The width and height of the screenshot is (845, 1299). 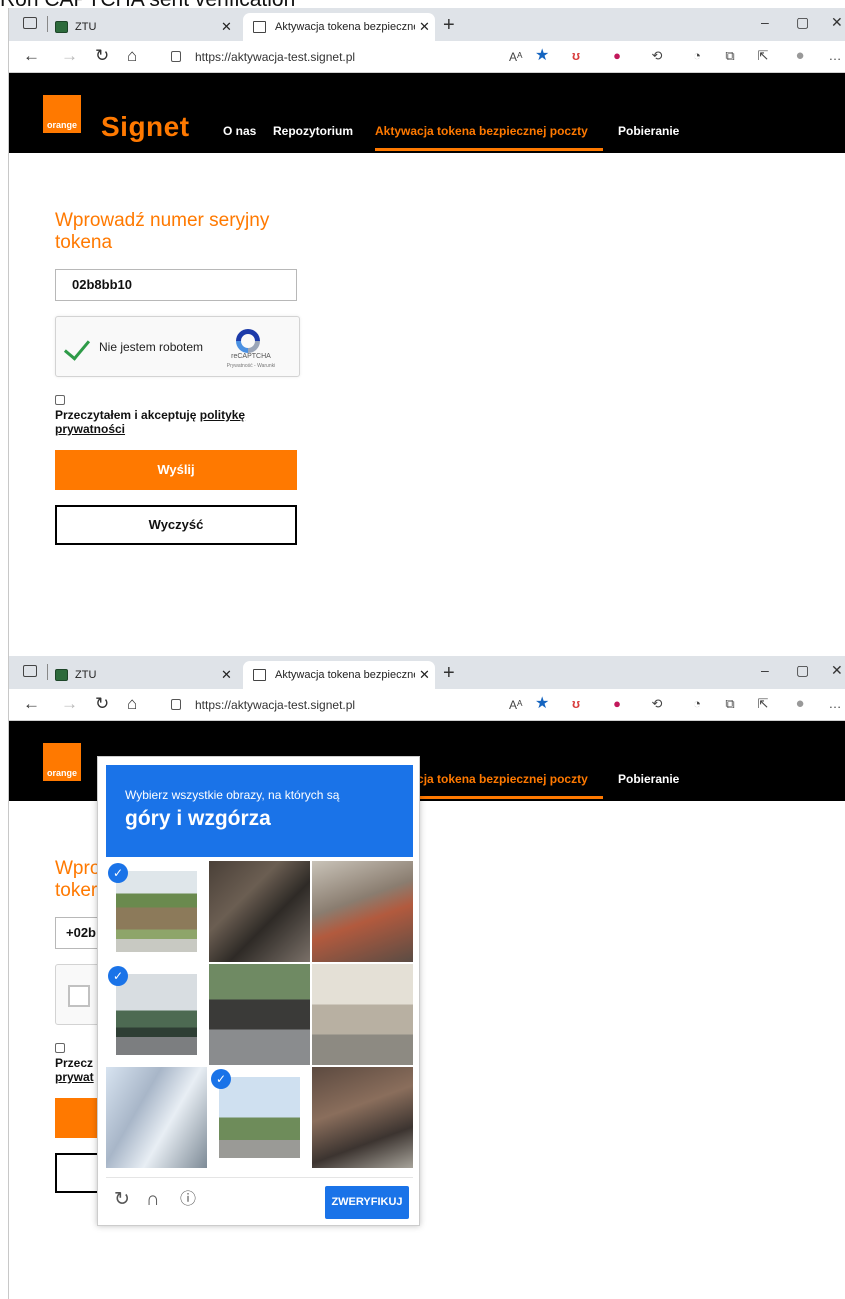 What do you see at coordinates (259, 1199) in the screenshot?
I see `challenge-footer: ↻ ∩ ⓘ ZWERYFIKUJ` at bounding box center [259, 1199].